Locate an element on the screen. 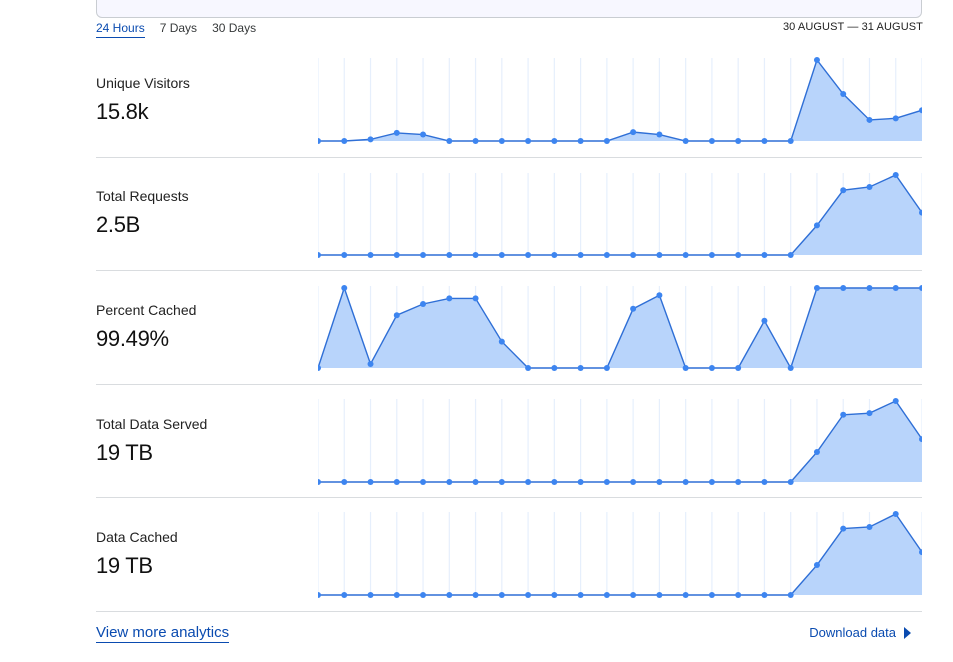  tab-24-hours: 24 Hours is located at coordinates (120, 29).